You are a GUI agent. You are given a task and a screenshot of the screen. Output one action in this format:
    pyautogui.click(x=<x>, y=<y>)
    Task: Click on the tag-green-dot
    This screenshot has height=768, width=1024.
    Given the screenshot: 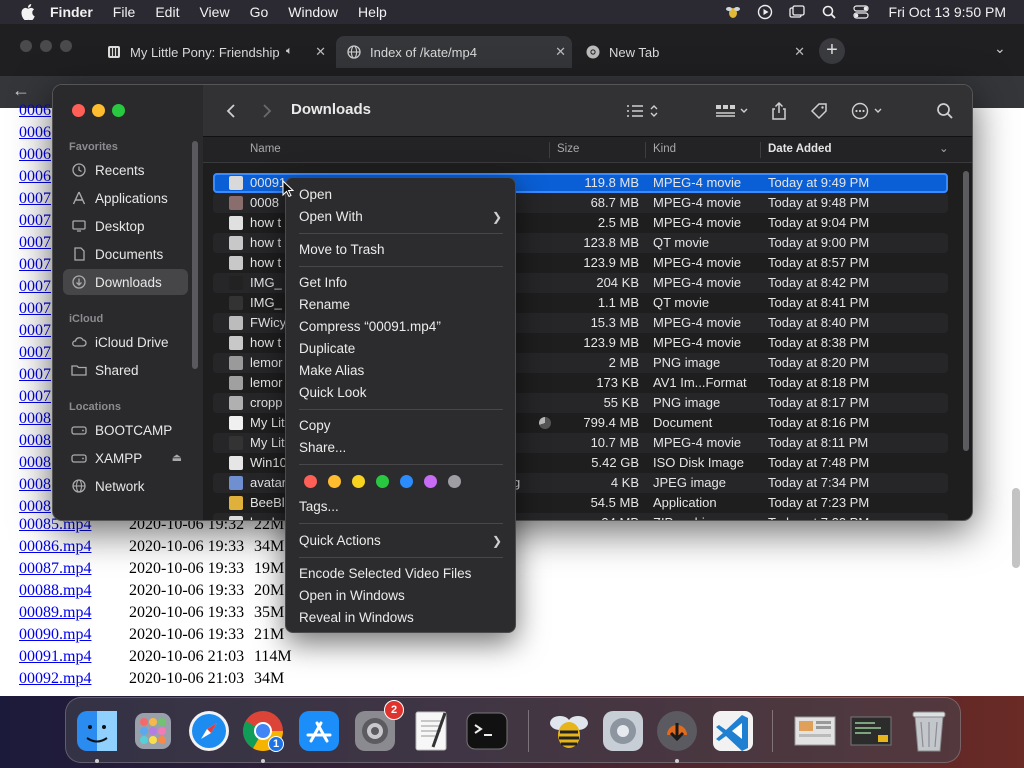 What is the action you would take?
    pyautogui.click(x=382, y=481)
    